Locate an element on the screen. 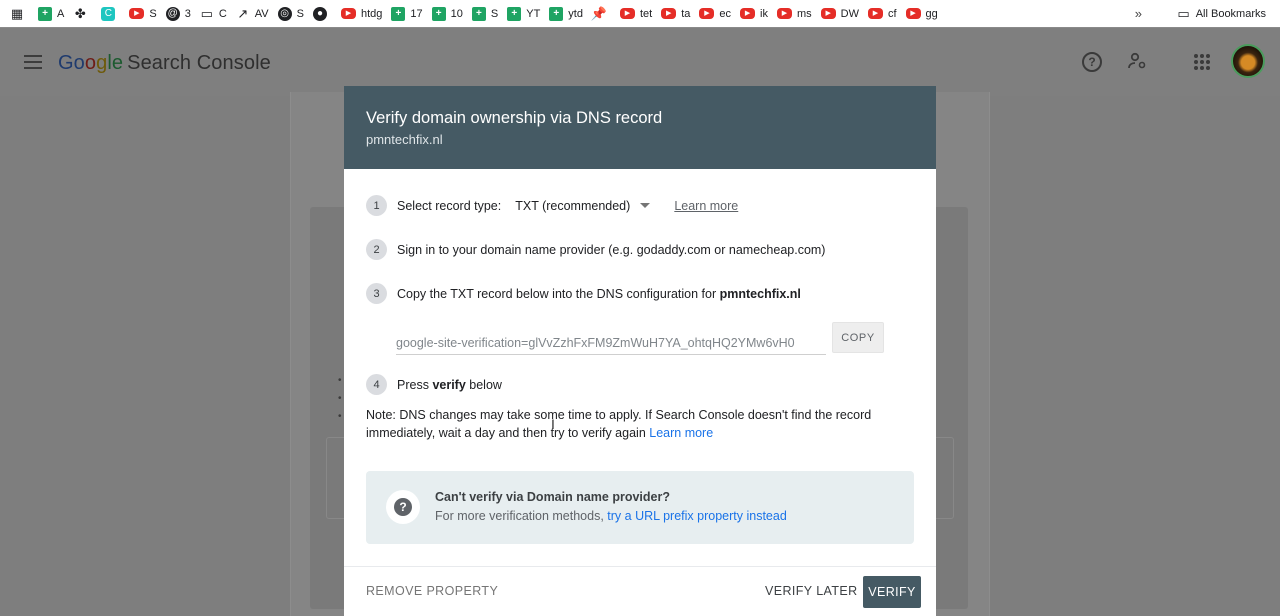  bookmark-item: ▶ ms is located at coordinates (794, 14).